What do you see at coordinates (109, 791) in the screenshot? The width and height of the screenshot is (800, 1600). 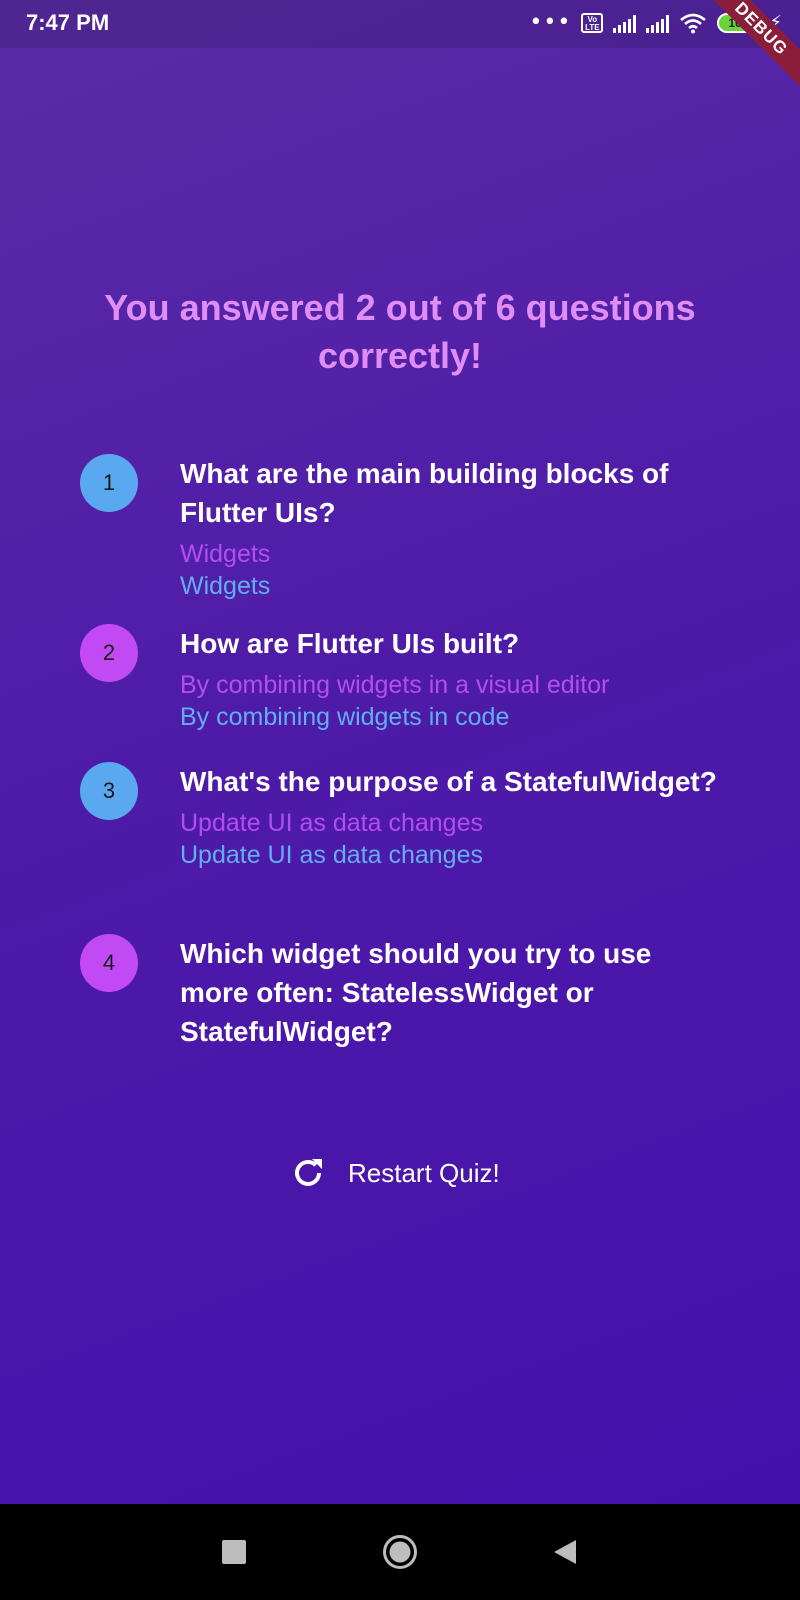 I see `question-number-badge: 3` at bounding box center [109, 791].